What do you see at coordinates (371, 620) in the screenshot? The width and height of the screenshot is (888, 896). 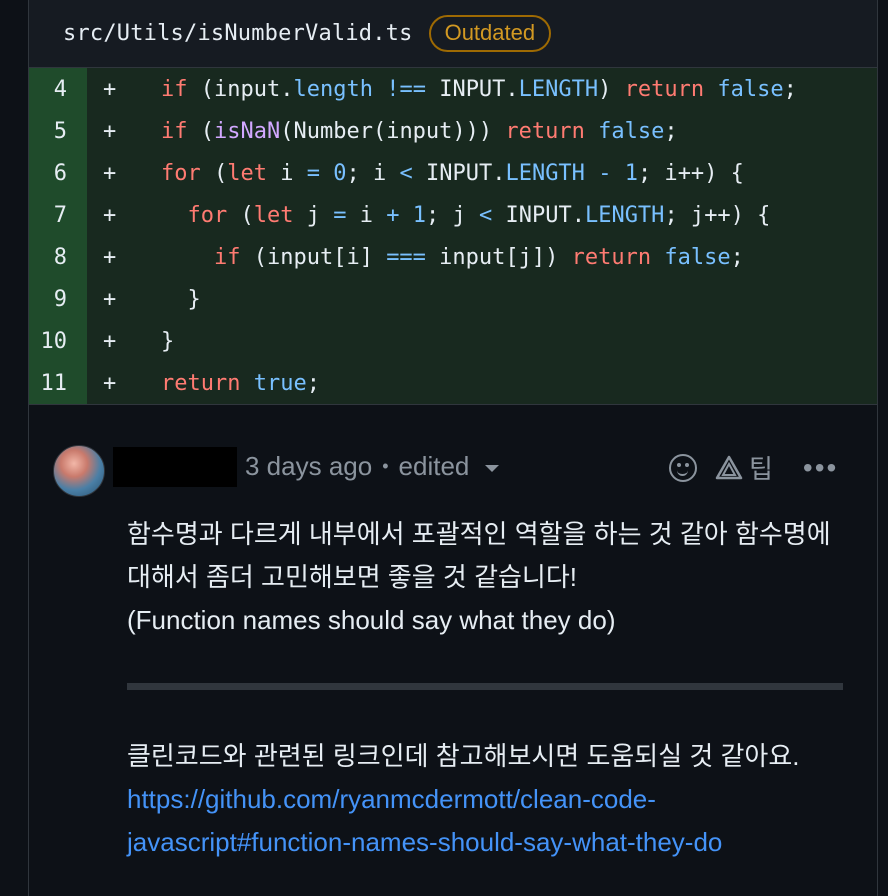 I see `comment-text-line: (Function names should say what they do)` at bounding box center [371, 620].